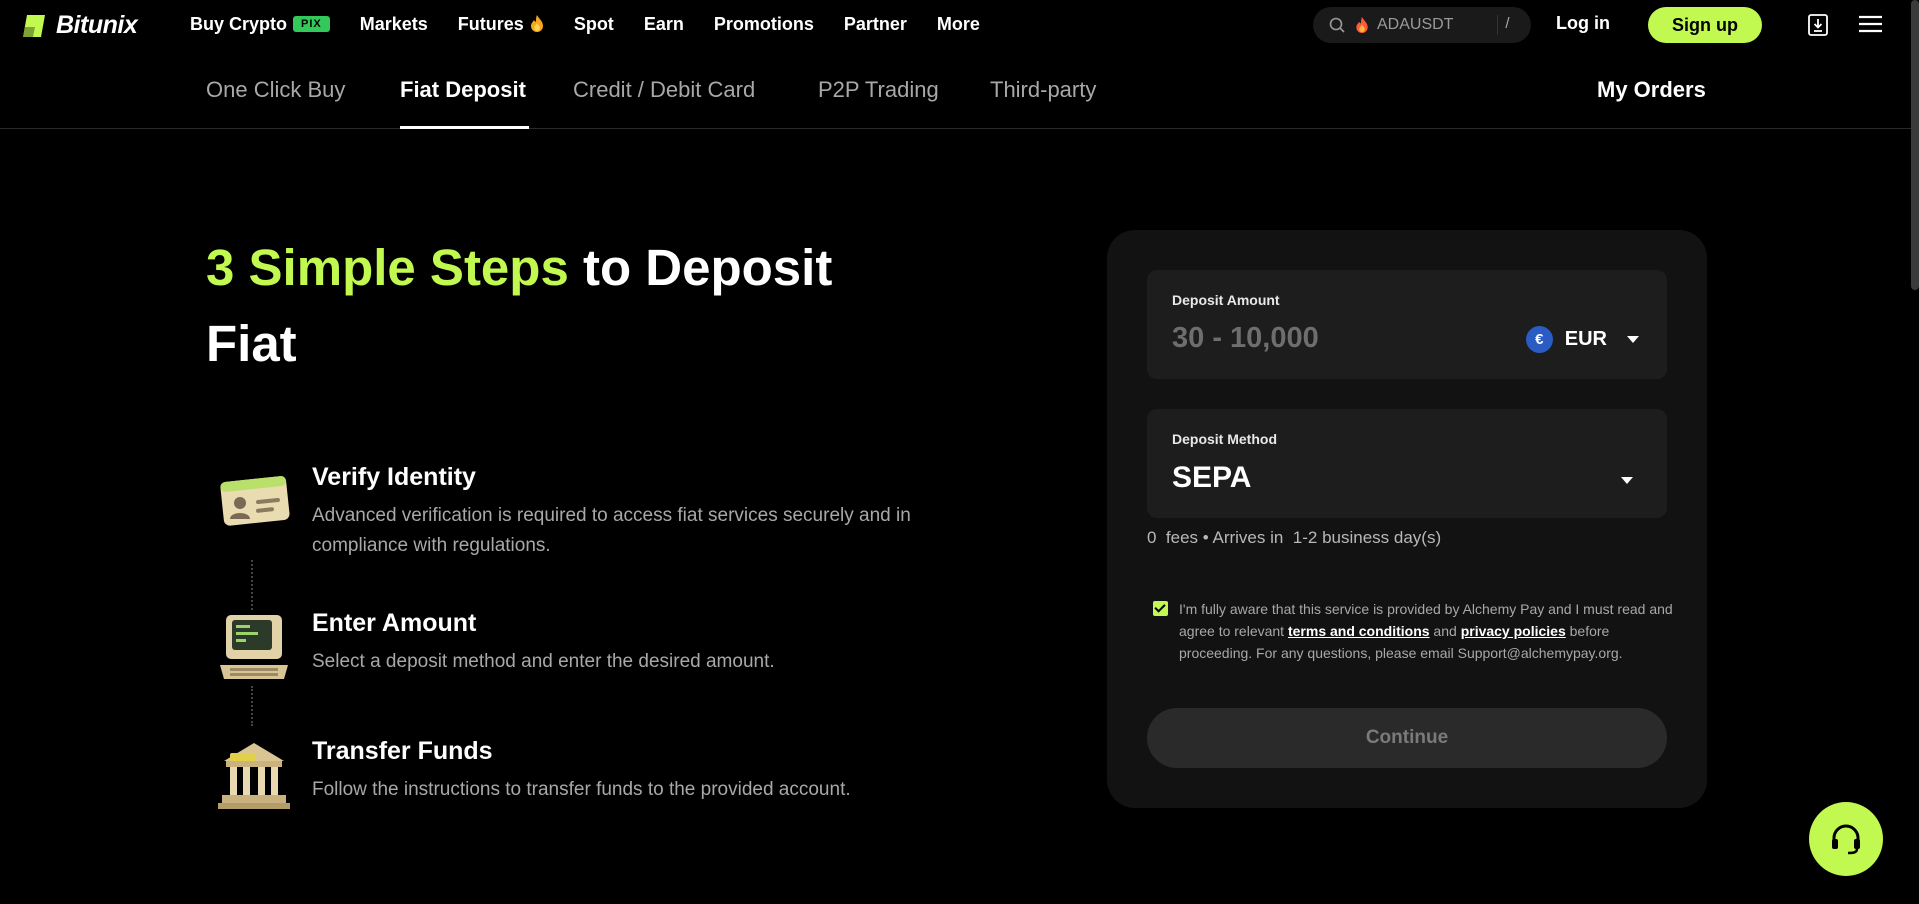  What do you see at coordinates (1513, 631) in the screenshot?
I see `privacy-link: privacy policies` at bounding box center [1513, 631].